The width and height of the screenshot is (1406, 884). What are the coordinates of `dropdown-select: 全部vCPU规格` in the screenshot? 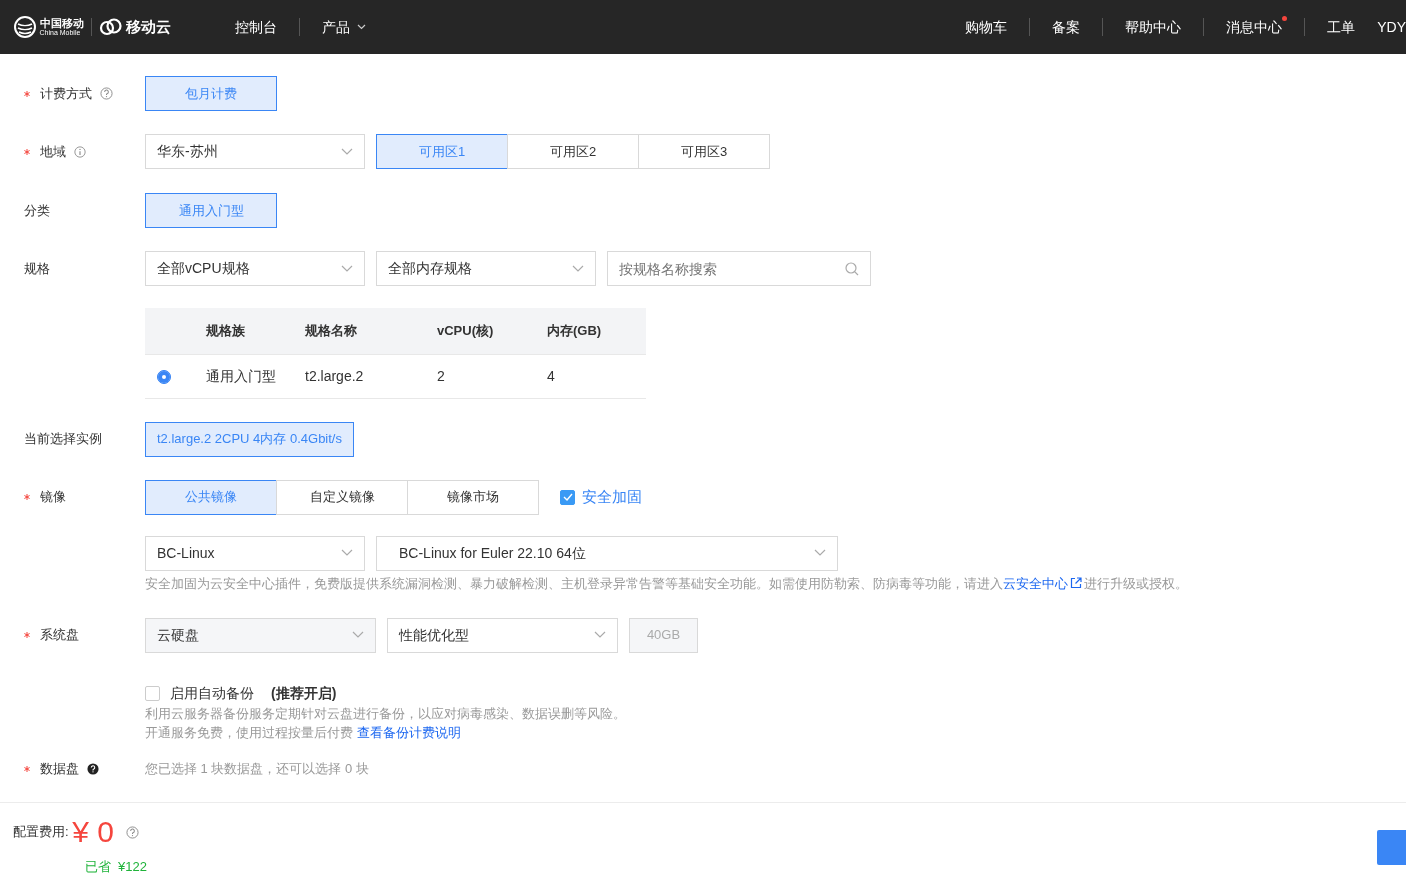 It's located at (255, 268).